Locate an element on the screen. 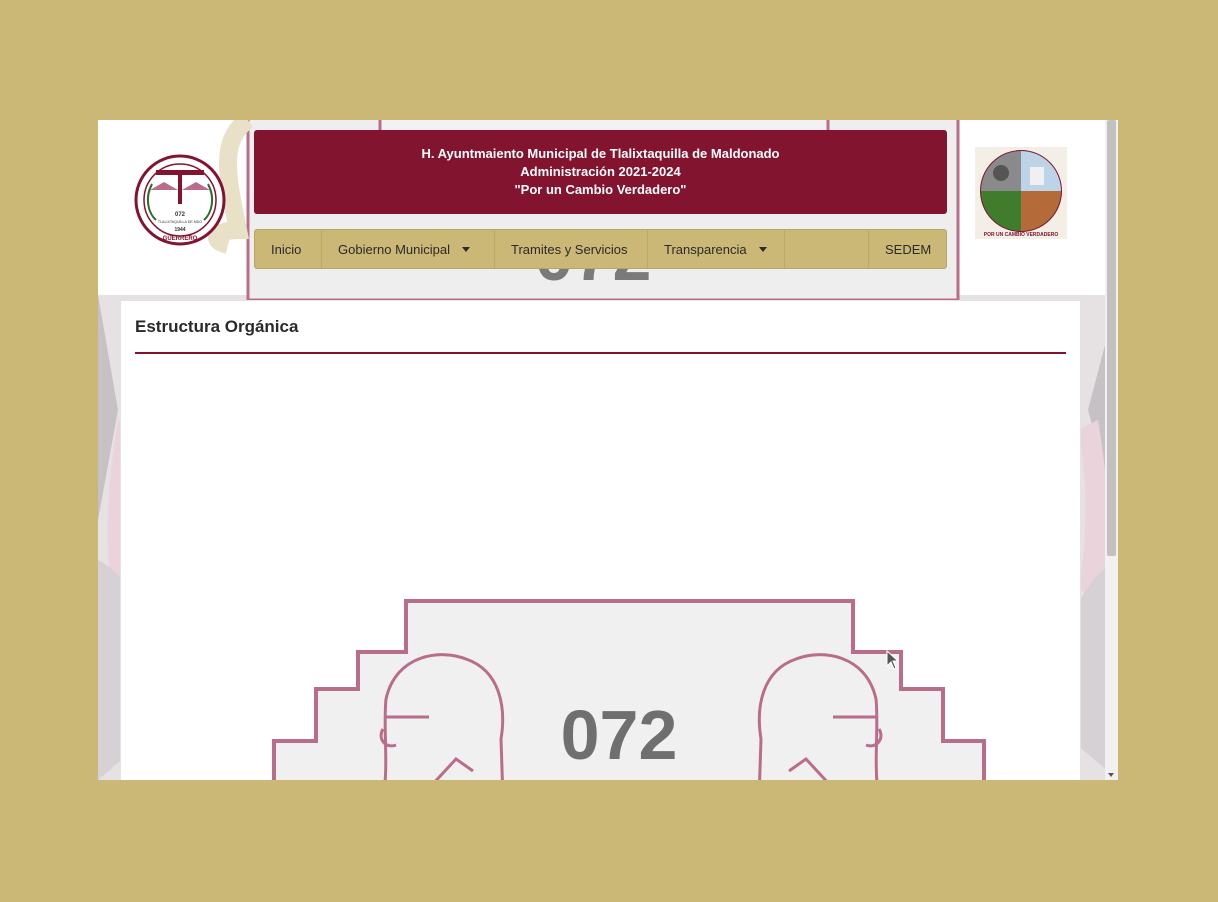 The height and width of the screenshot is (902, 1218). municipal-seal-logo: 072 TLALIXTAQUILLA DE MDO 1944 GUERRERO is located at coordinates (180, 200).